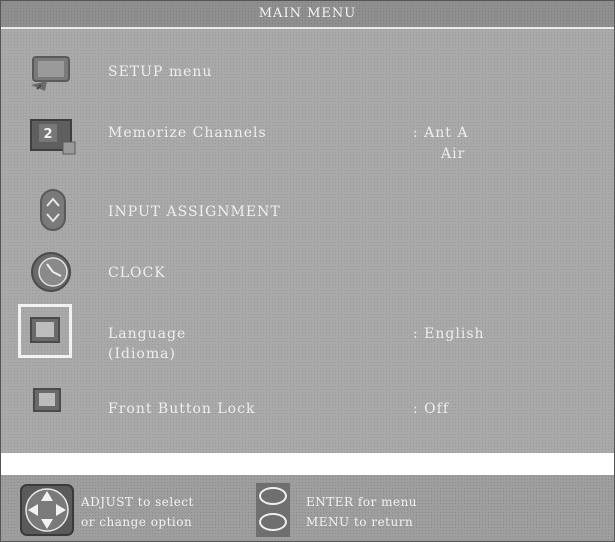 The image size is (615, 542). What do you see at coordinates (50, 73) in the screenshot?
I see `setup-monitor-icon` at bounding box center [50, 73].